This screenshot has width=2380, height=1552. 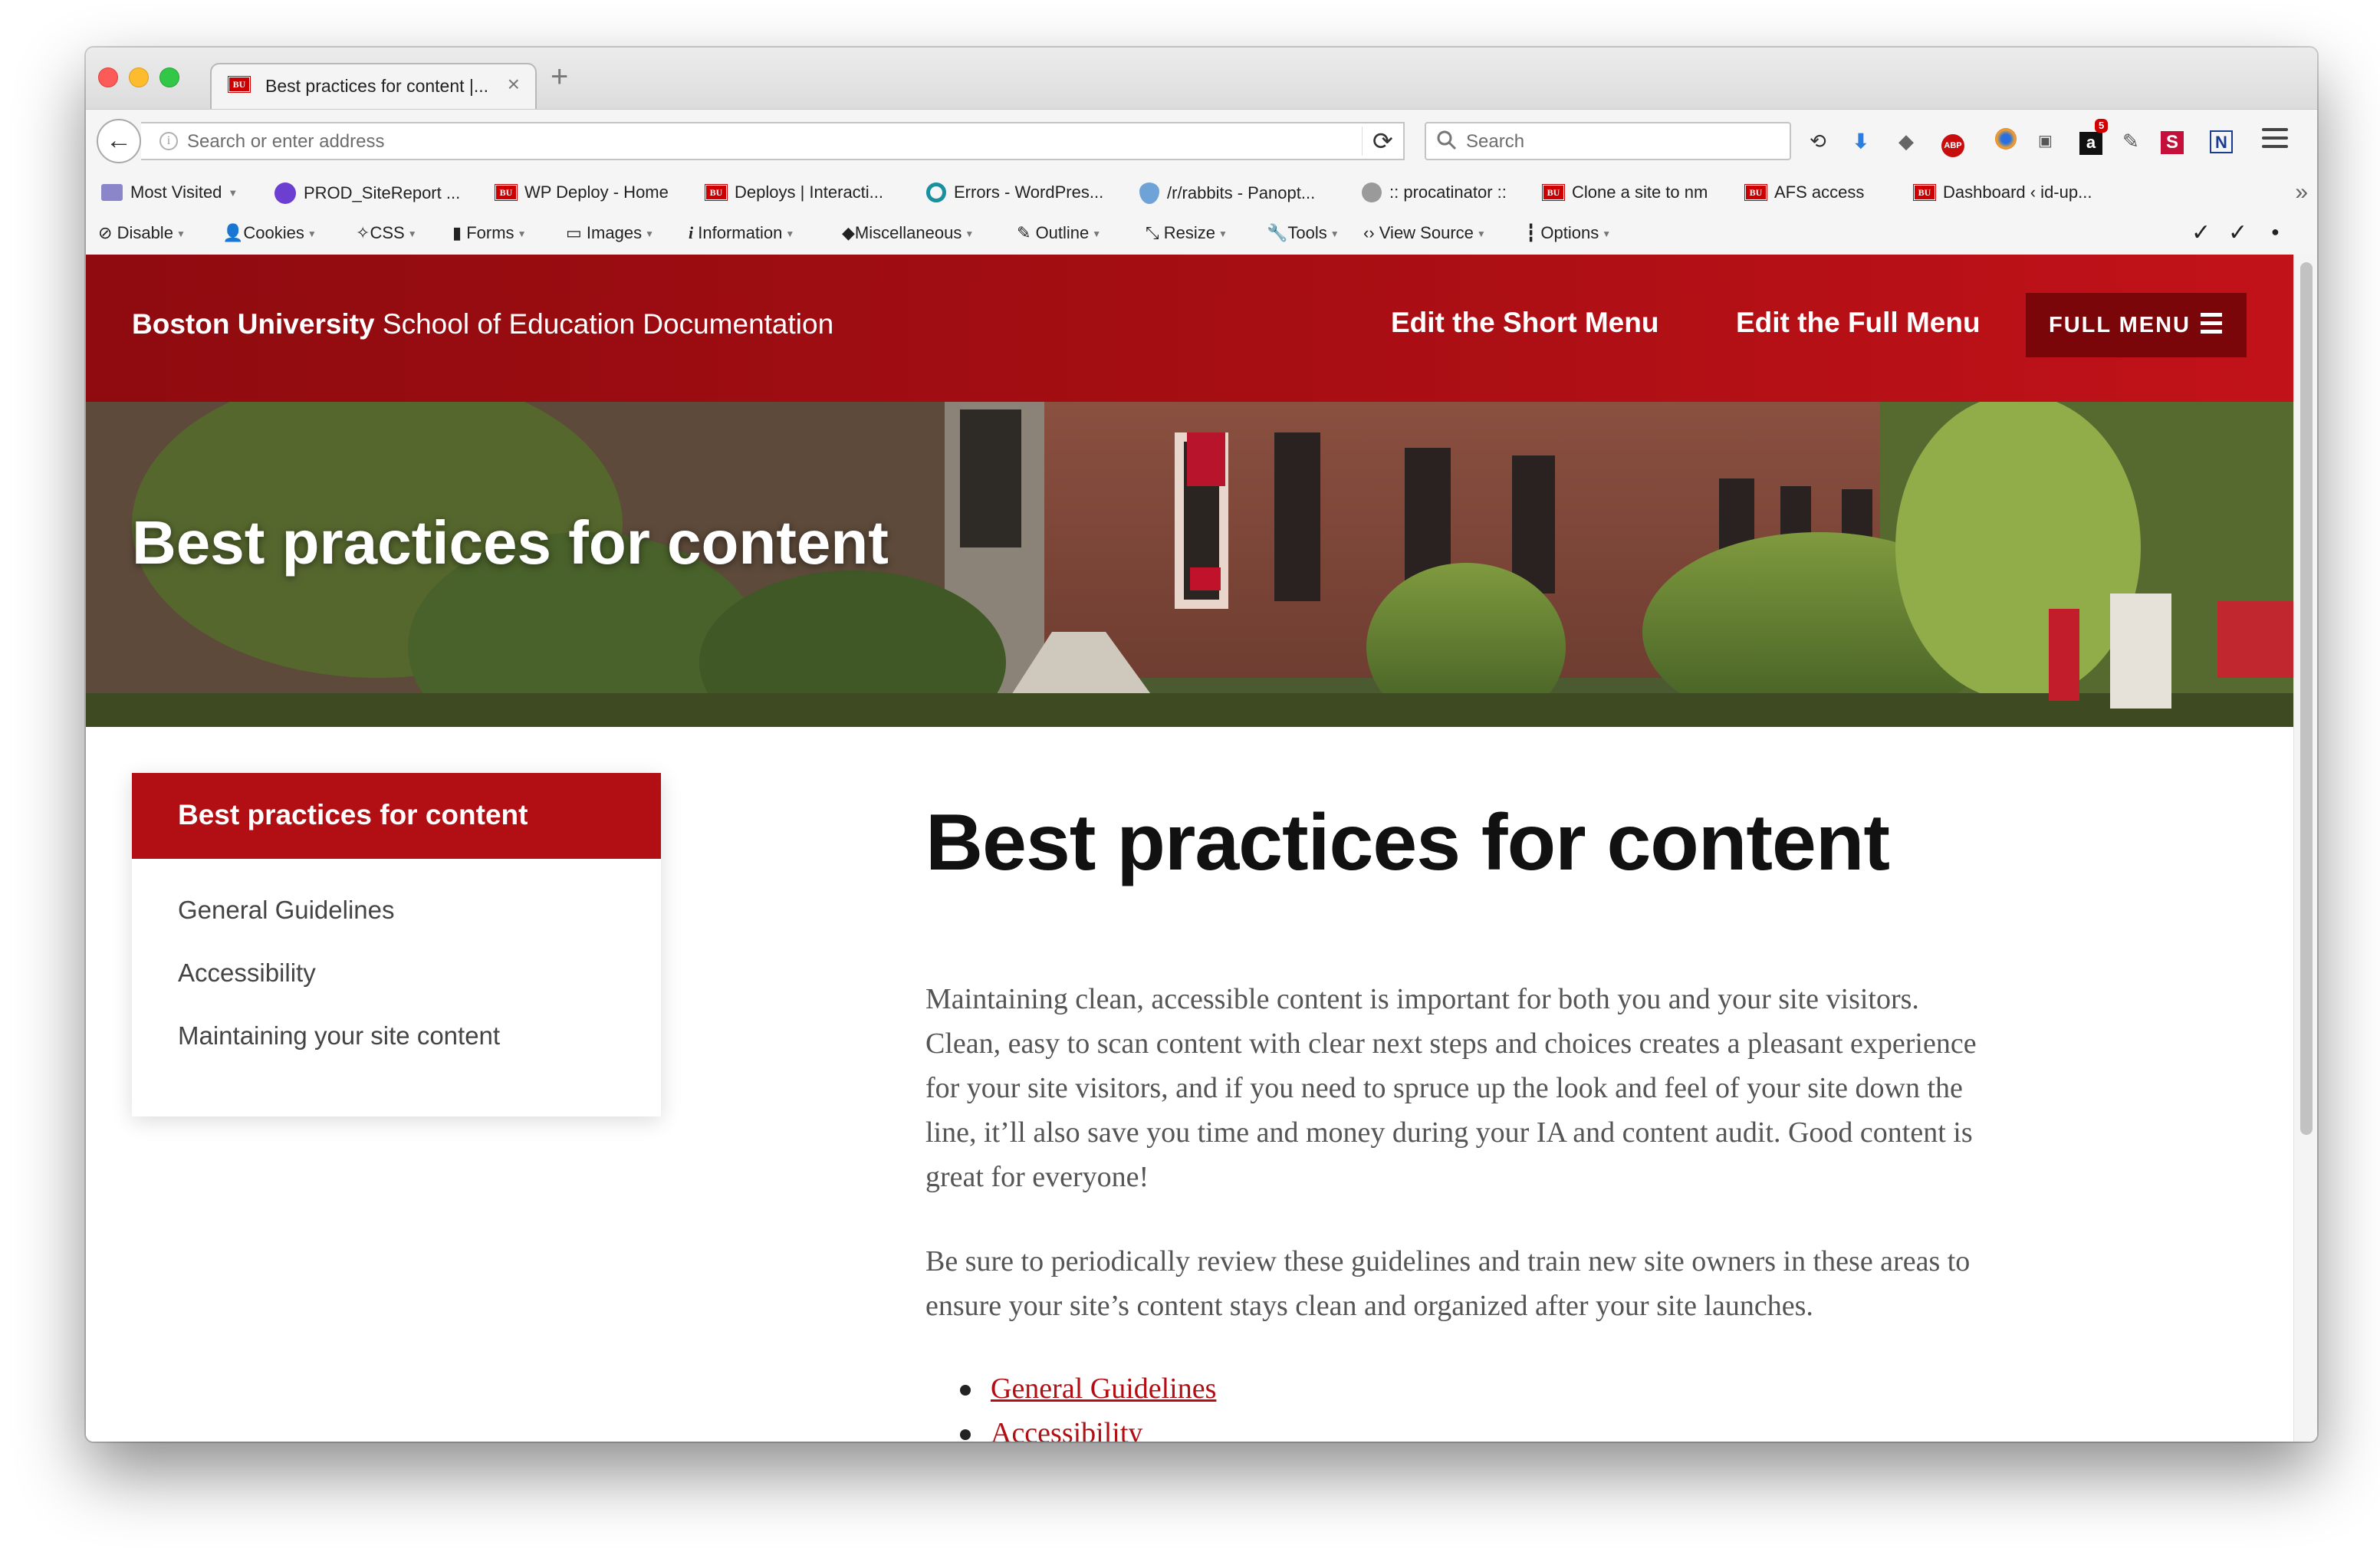 I want to click on bookmark-label: WP Deploy - Home, so click(x=596, y=192).